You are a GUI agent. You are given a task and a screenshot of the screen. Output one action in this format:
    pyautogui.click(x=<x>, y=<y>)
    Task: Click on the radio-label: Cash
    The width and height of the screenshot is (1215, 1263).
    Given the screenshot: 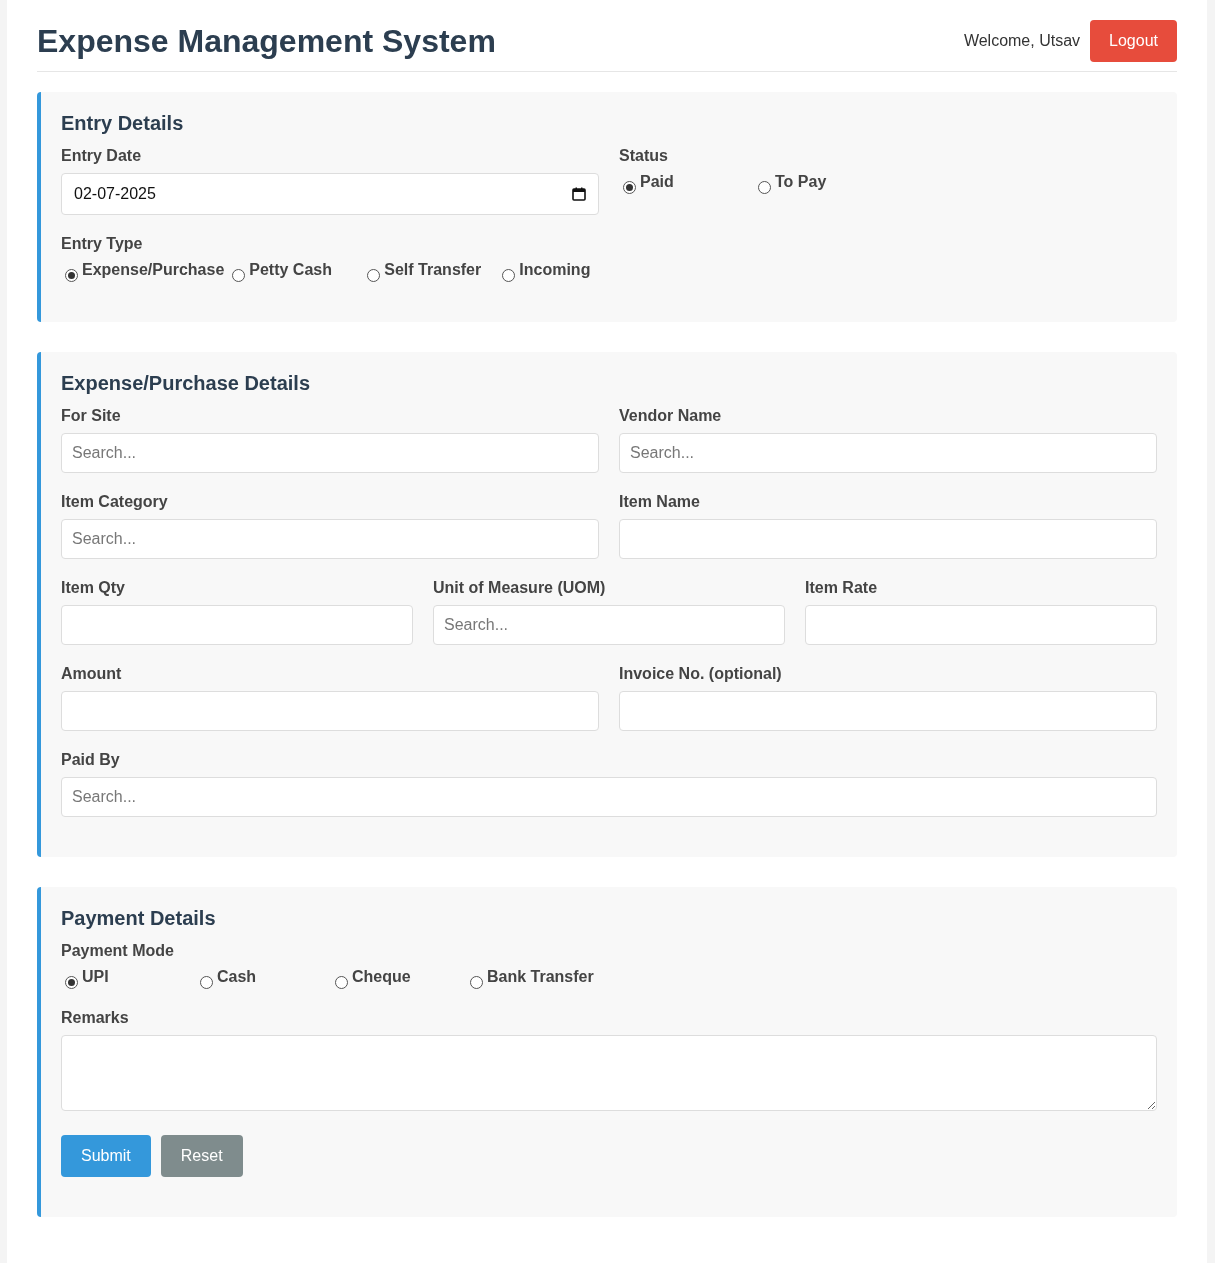 What is the action you would take?
    pyautogui.click(x=237, y=977)
    